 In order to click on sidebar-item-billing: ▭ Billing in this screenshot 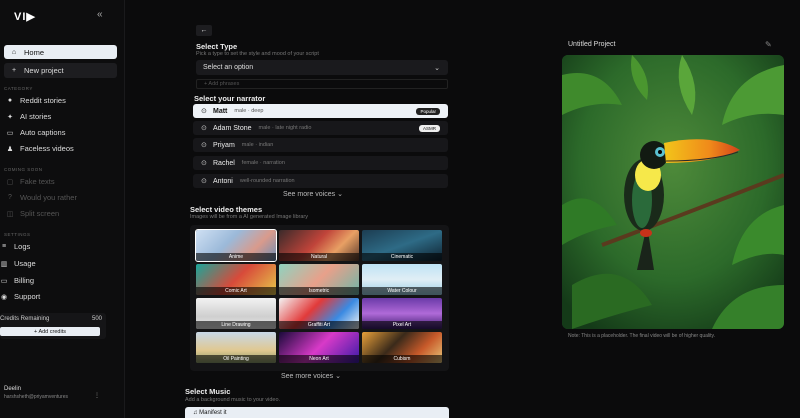, I will do `click(17, 280)`.